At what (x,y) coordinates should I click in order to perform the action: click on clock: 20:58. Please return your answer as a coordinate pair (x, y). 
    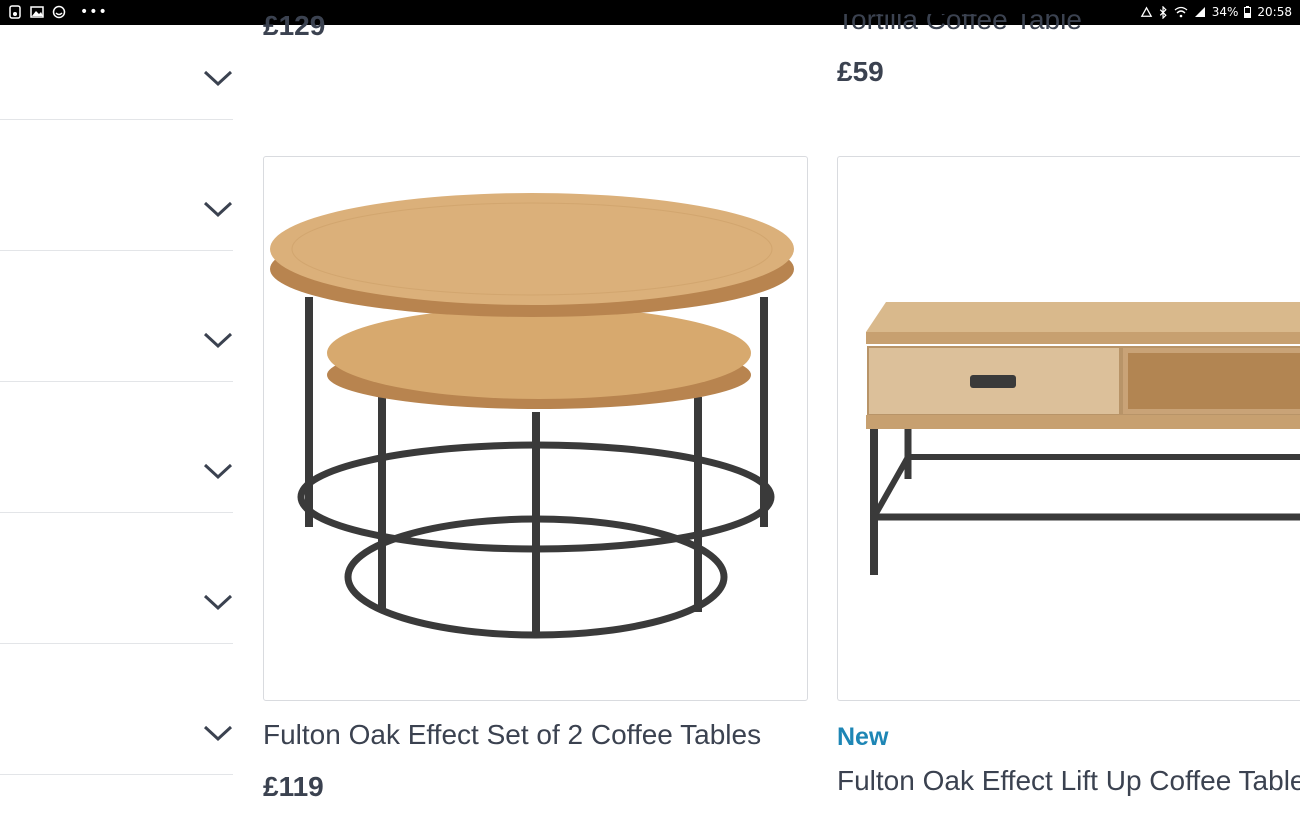
    Looking at the image, I should click on (1274, 12).